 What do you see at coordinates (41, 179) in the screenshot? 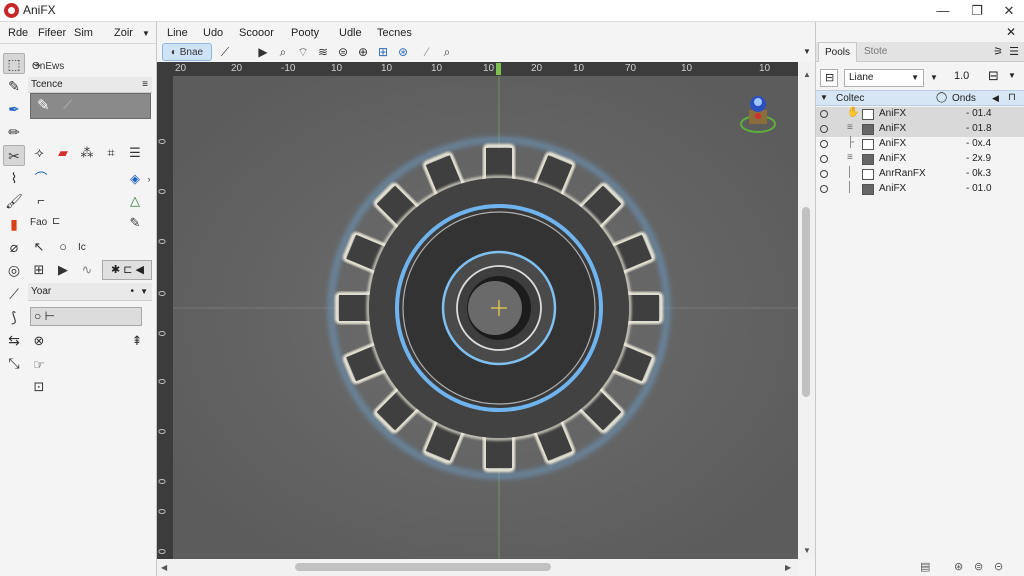
I see `curve-icon: ⌒` at bounding box center [41, 179].